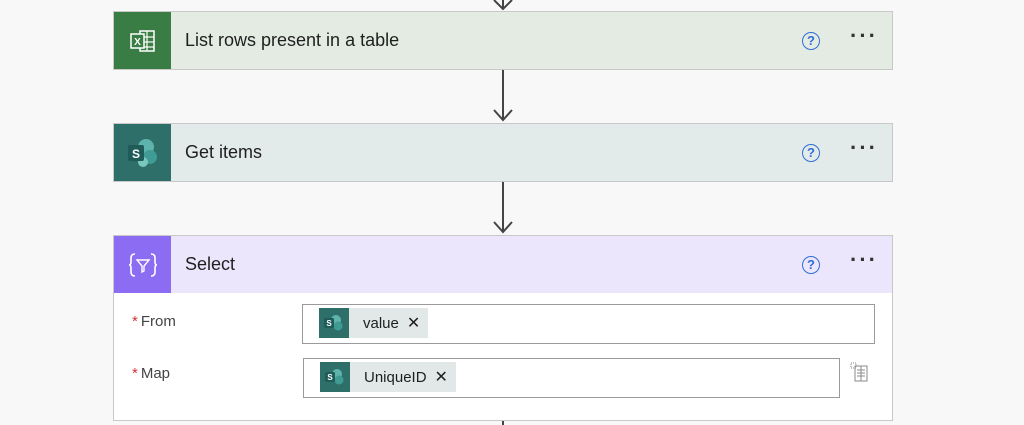 The image size is (1024, 425). I want to click on excel-icon: X, so click(142, 40).